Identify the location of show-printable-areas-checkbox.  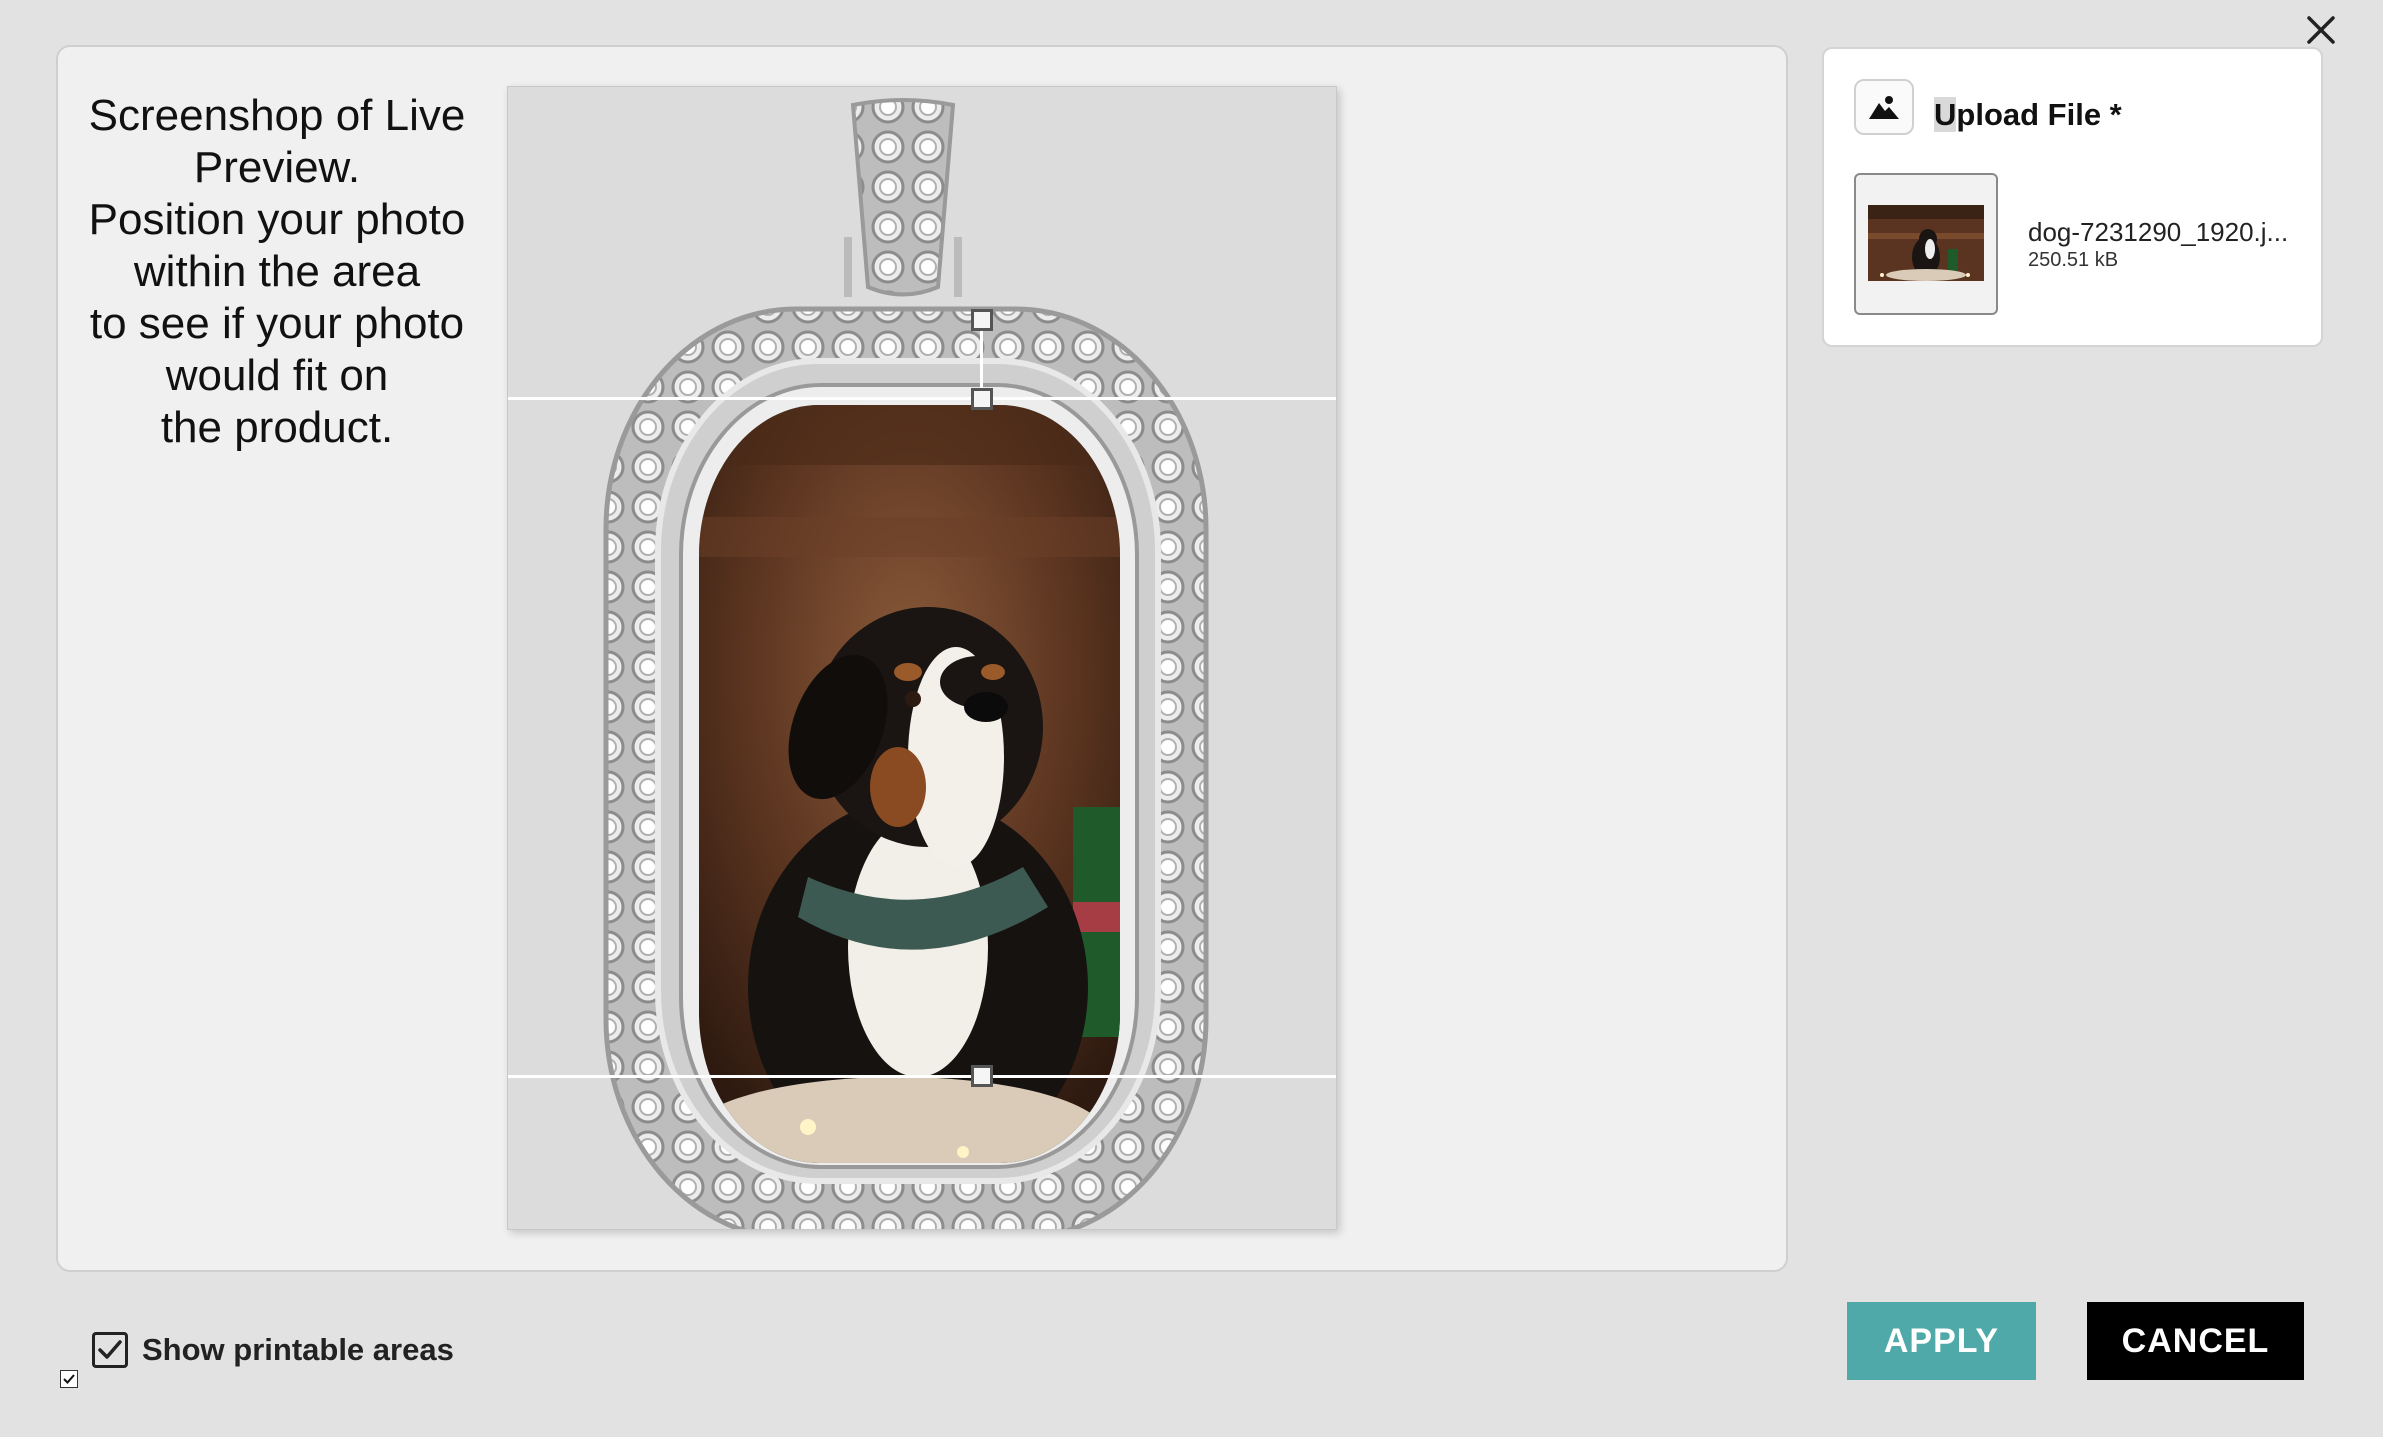
(110, 1350).